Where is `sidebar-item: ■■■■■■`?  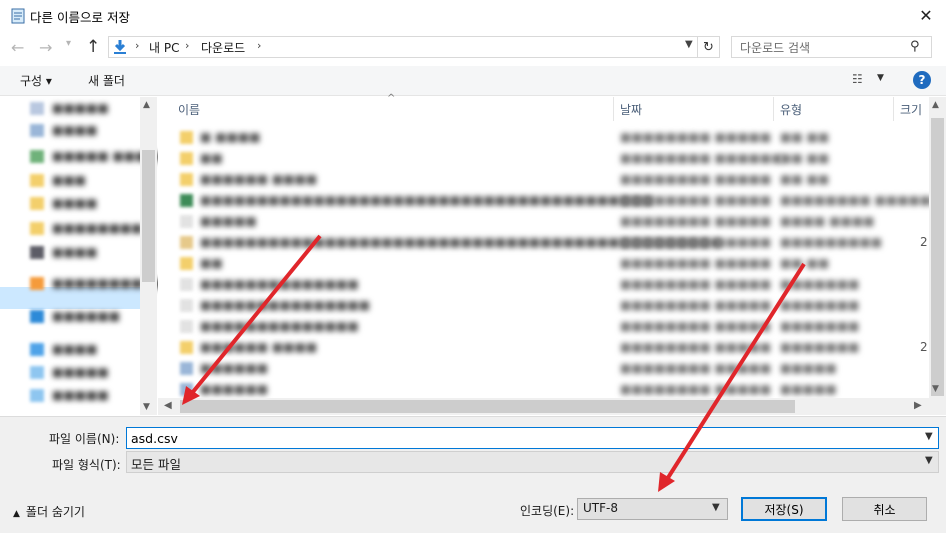
sidebar-item: ■■■■■■ is located at coordinates (75, 316).